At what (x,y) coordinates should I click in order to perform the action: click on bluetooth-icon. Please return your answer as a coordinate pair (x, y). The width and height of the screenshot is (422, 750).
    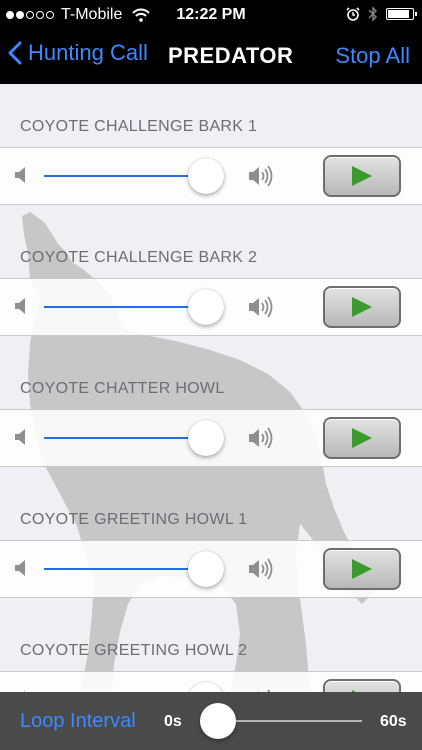
    Looking at the image, I should click on (372, 14).